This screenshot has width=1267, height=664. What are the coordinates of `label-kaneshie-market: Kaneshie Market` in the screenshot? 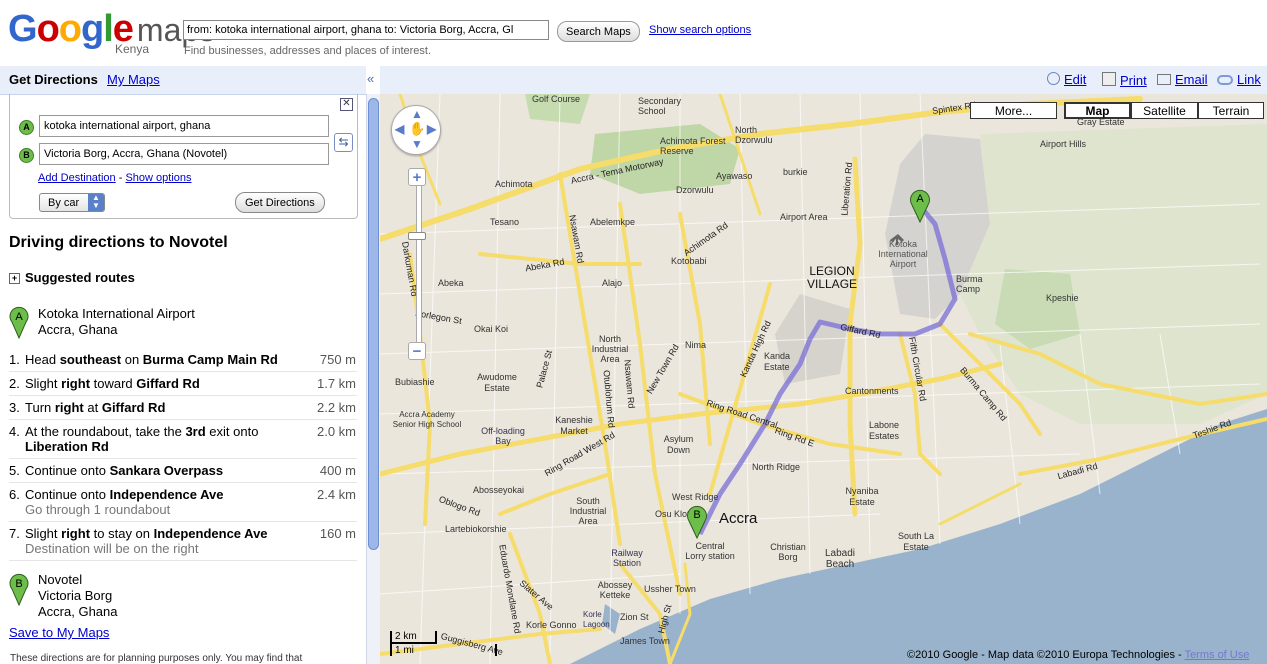 It's located at (574, 425).